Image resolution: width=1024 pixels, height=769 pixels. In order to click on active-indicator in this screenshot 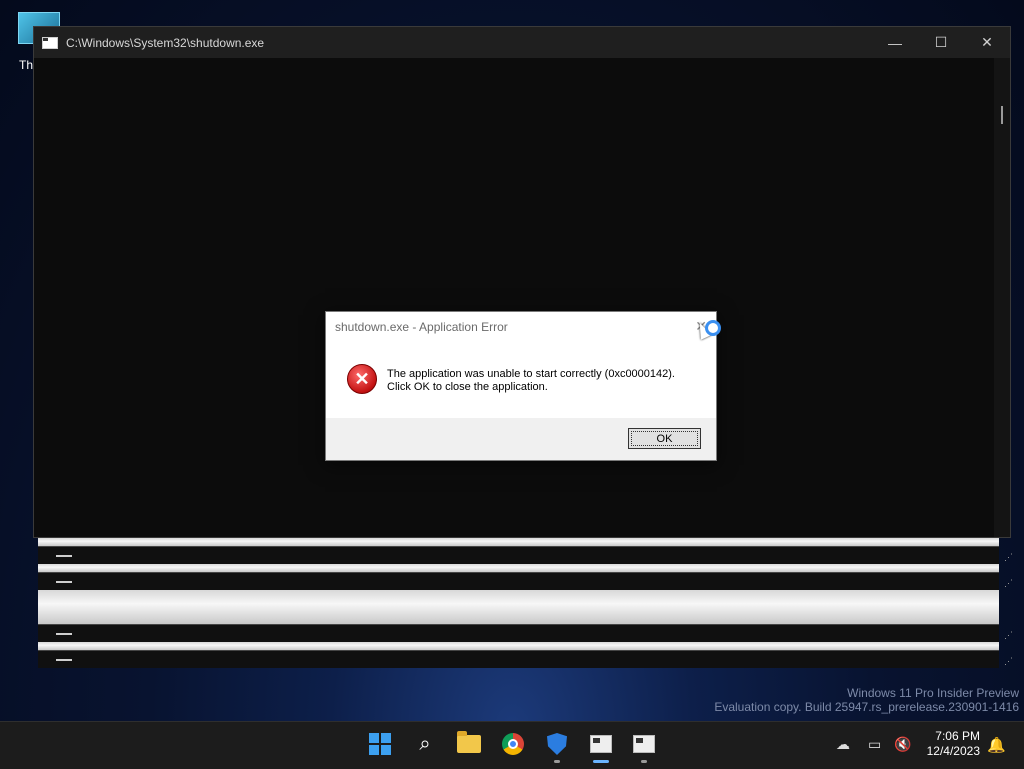, I will do `click(601, 761)`.